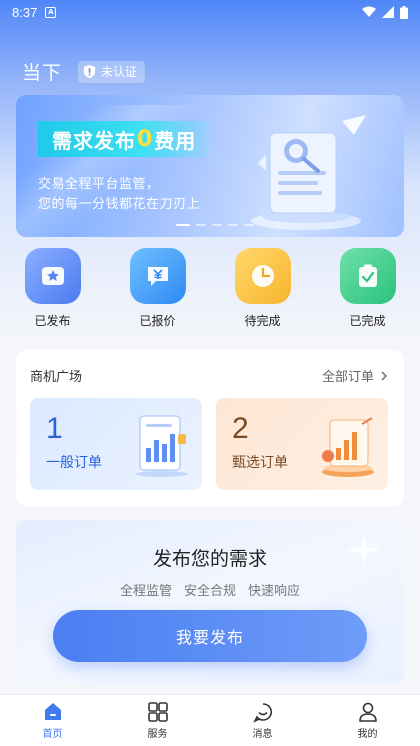 This screenshot has width=420, height=746. I want to click on publish-tags: 全程监管 安全合规 快速响应, so click(210, 589).